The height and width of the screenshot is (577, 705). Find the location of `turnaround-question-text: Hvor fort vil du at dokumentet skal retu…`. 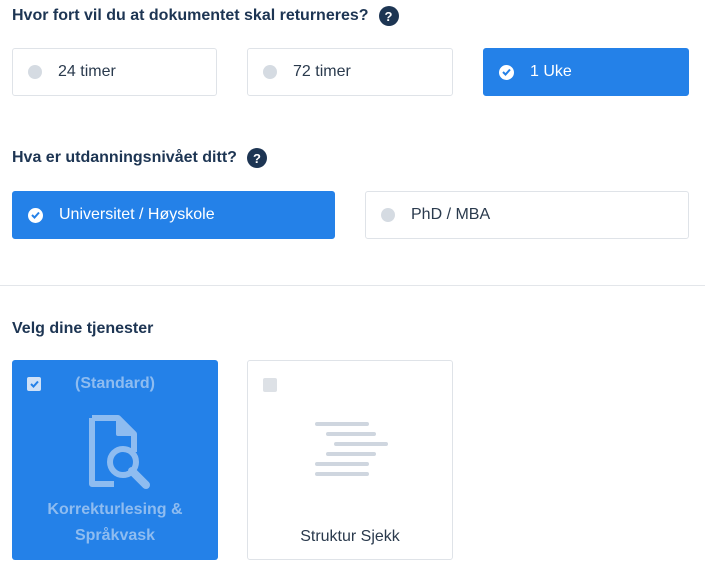

turnaround-question-text: Hvor fort vil du at dokumentet skal retu… is located at coordinates (190, 15).